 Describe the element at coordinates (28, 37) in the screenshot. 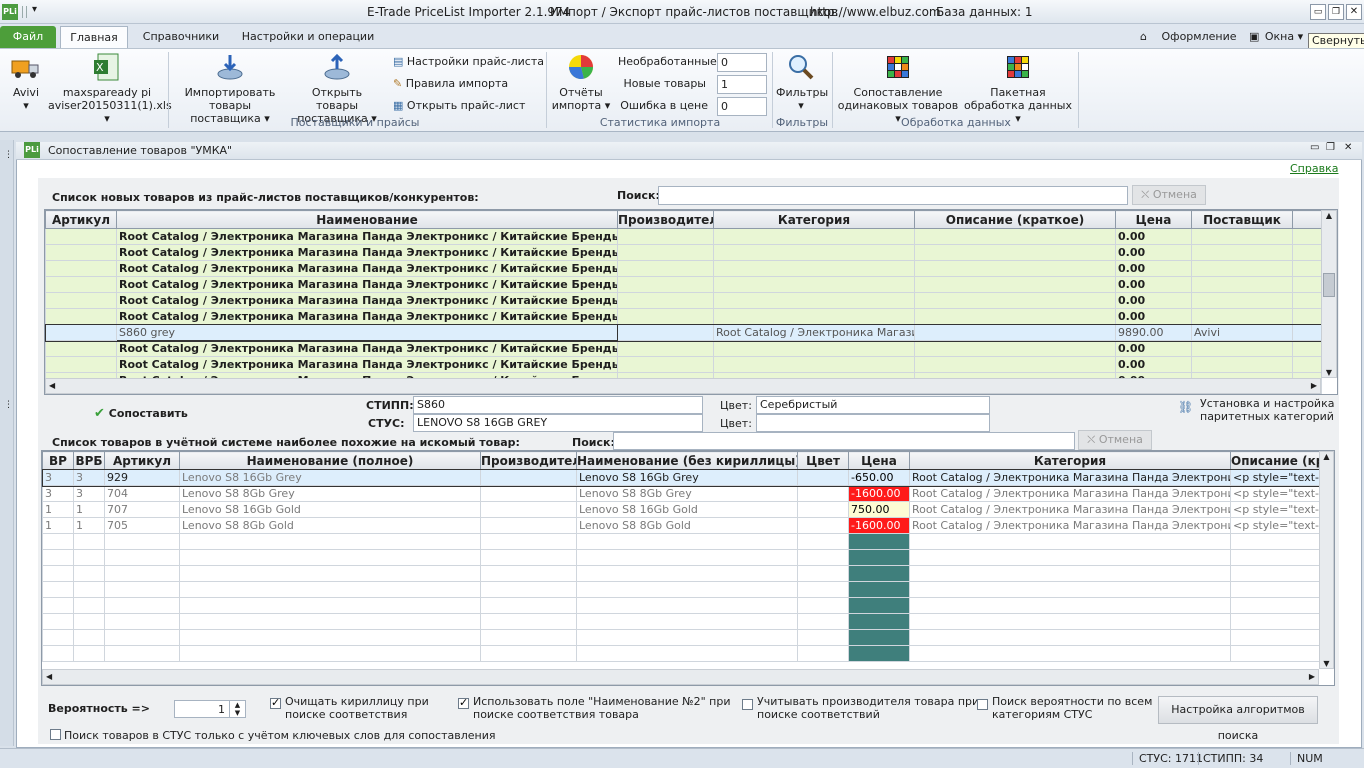

I see `tab-file: Файл` at that location.